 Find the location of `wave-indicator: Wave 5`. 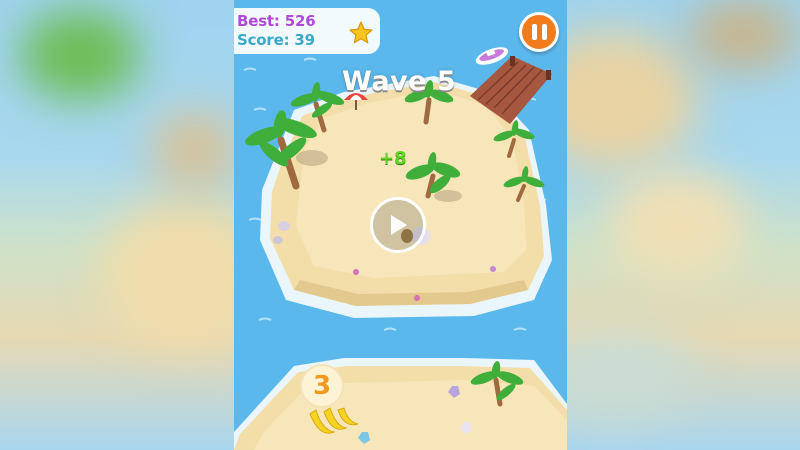

wave-indicator: Wave 5 is located at coordinates (399, 81).